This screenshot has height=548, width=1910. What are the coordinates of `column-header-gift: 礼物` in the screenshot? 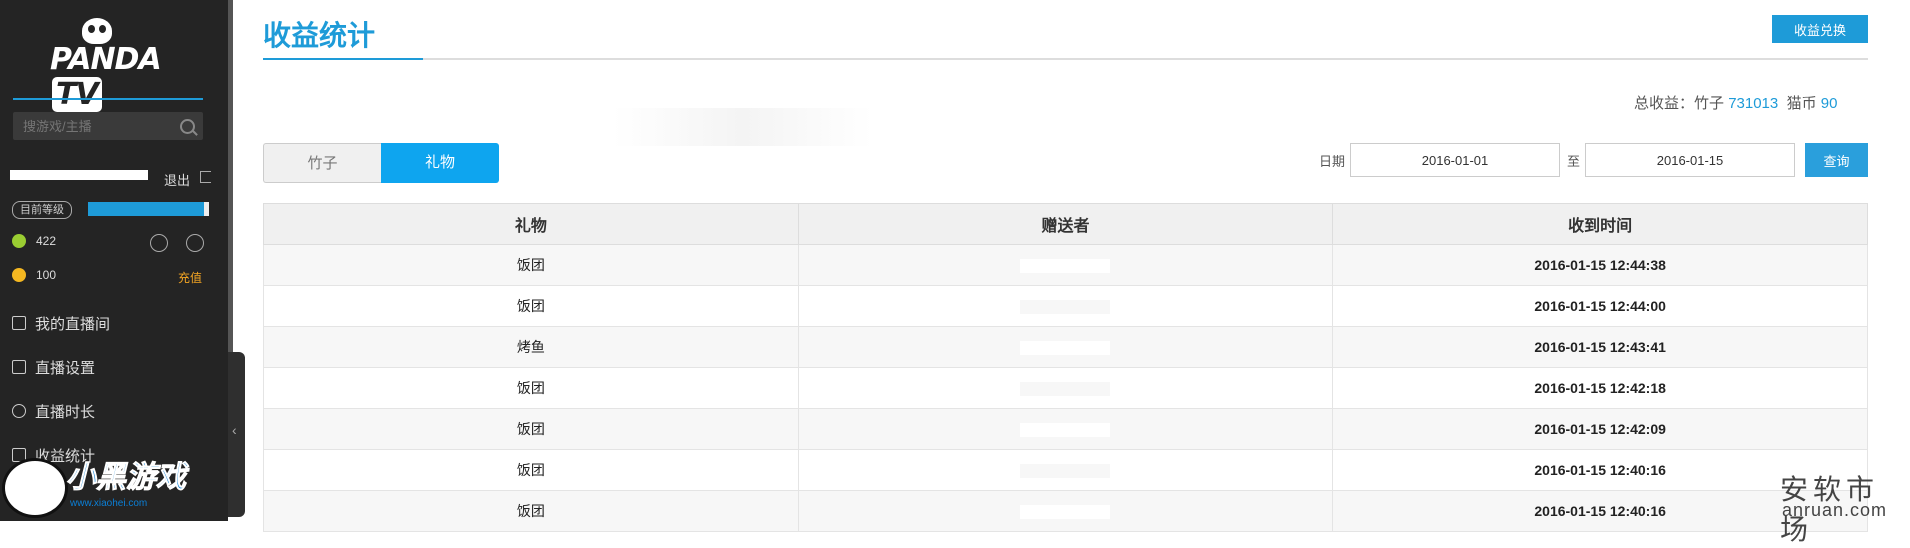 It's located at (531, 224).